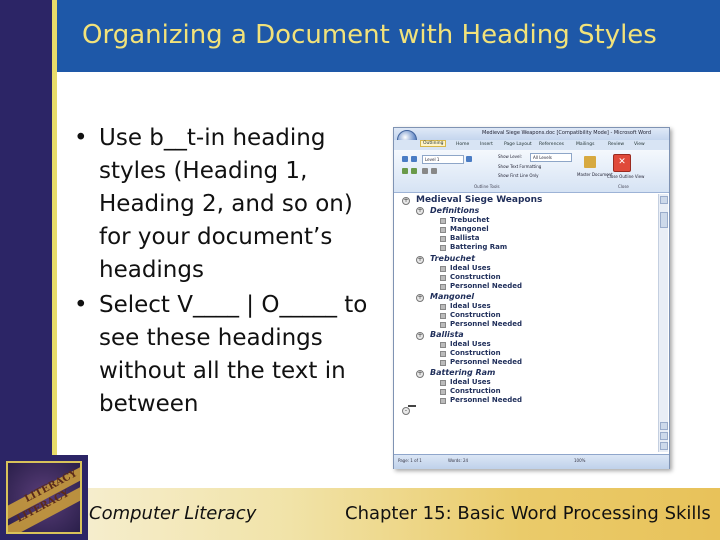  I want to click on tab-insert: Insert, so click(486, 144).